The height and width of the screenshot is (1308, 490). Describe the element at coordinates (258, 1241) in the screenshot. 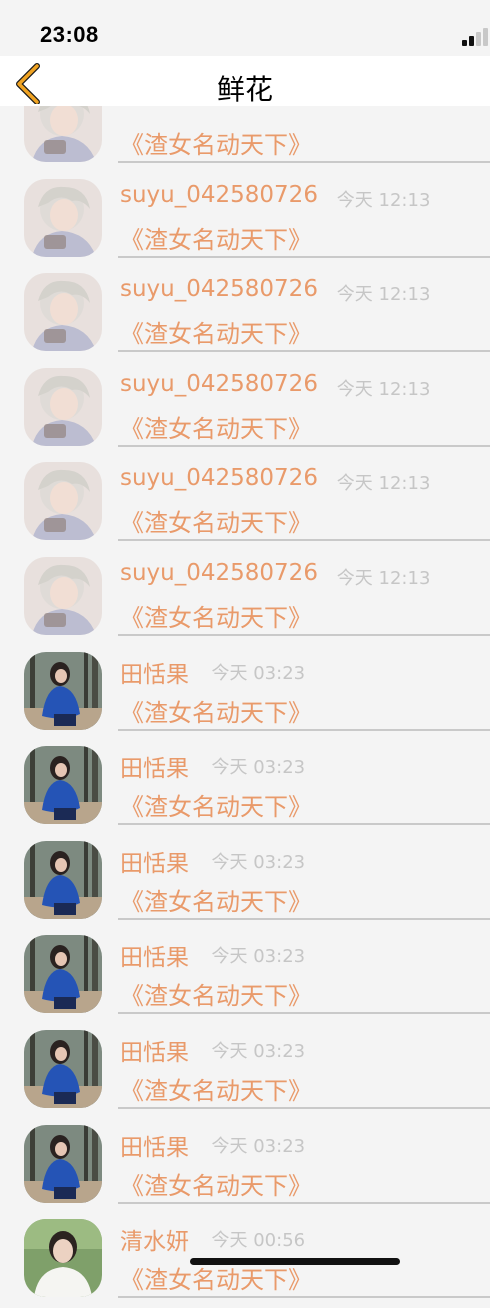

I see `timestamp: 今天 00:56` at that location.